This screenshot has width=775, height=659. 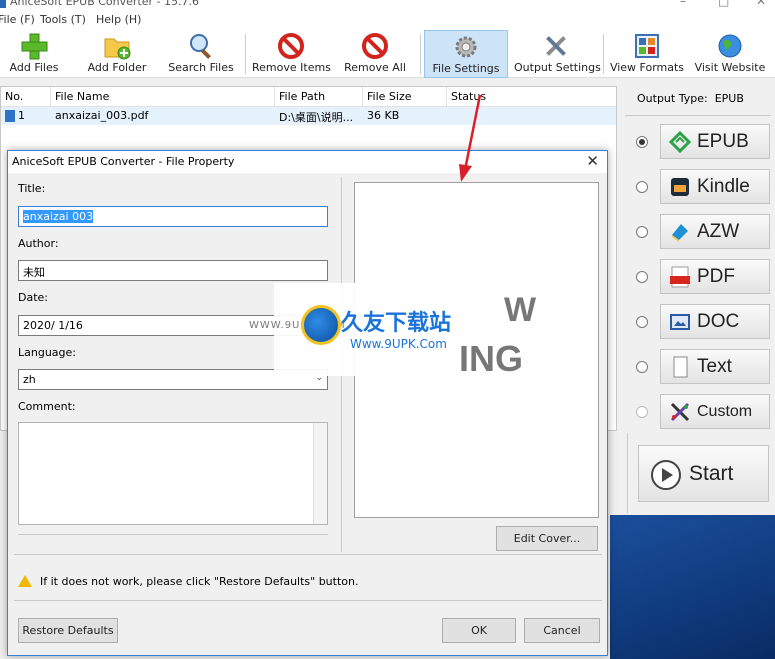 What do you see at coordinates (723, 4) in the screenshot?
I see `maximize-icon: □` at bounding box center [723, 4].